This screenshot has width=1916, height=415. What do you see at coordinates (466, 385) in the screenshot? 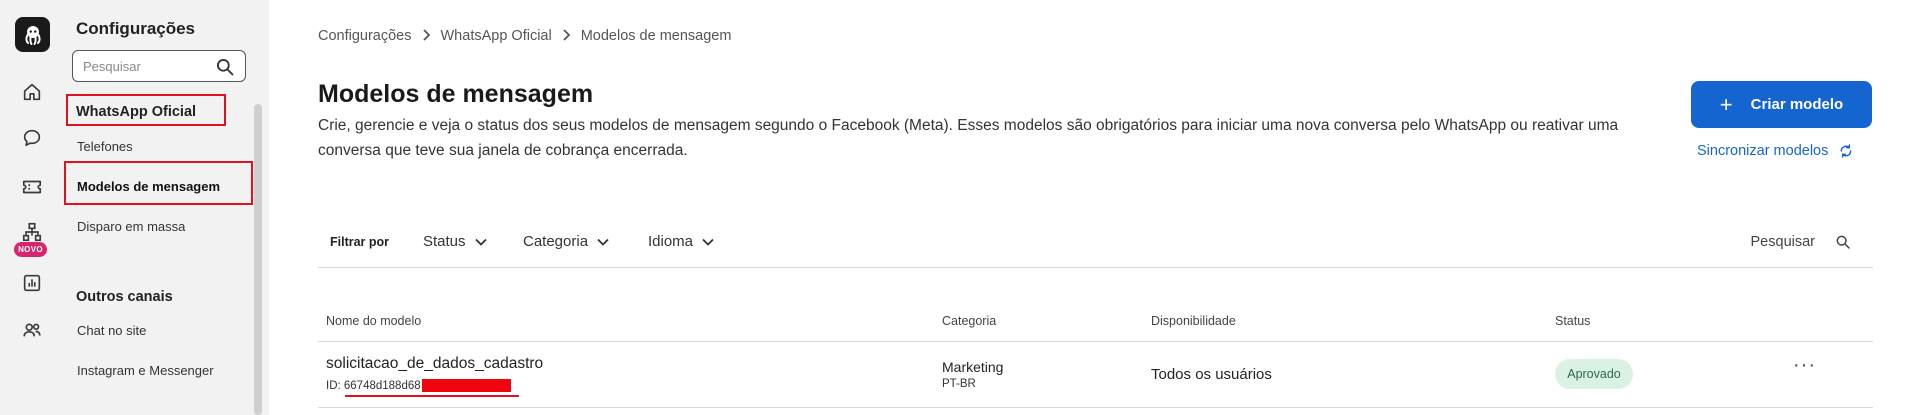
I see `redaction-bar` at bounding box center [466, 385].